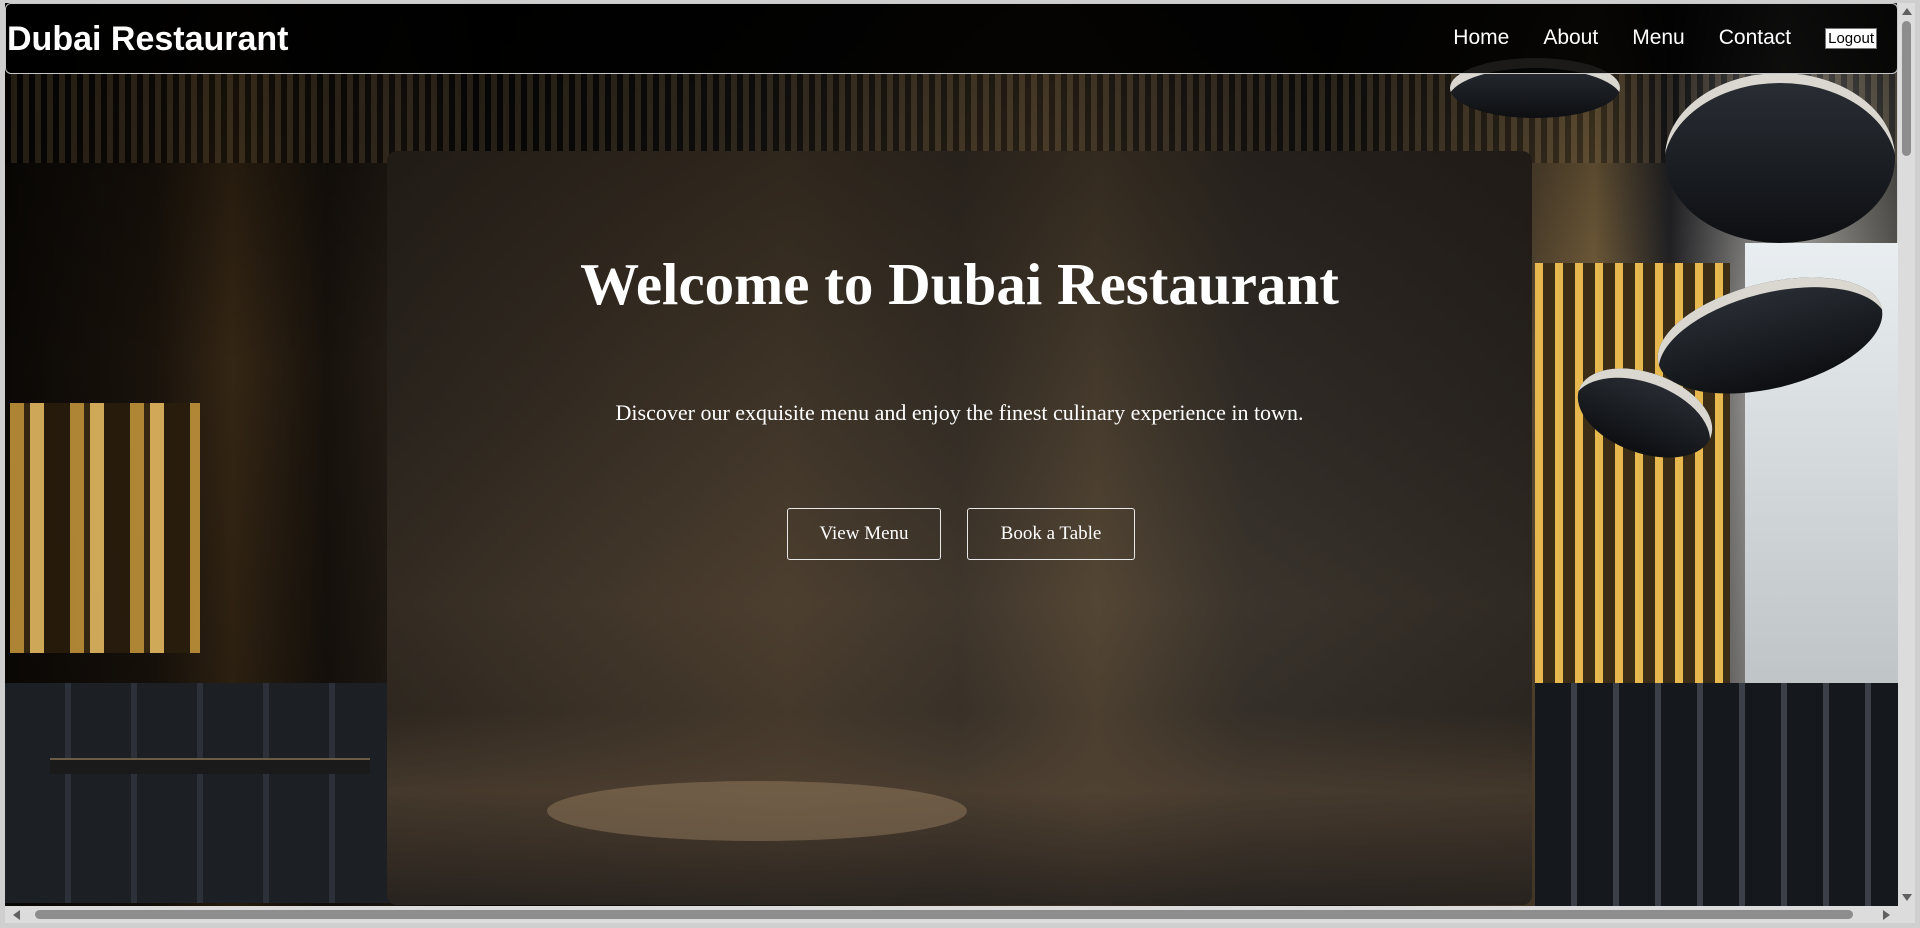 The height and width of the screenshot is (928, 1920). What do you see at coordinates (16, 915) in the screenshot?
I see `scroll-left-arrow-icon` at bounding box center [16, 915].